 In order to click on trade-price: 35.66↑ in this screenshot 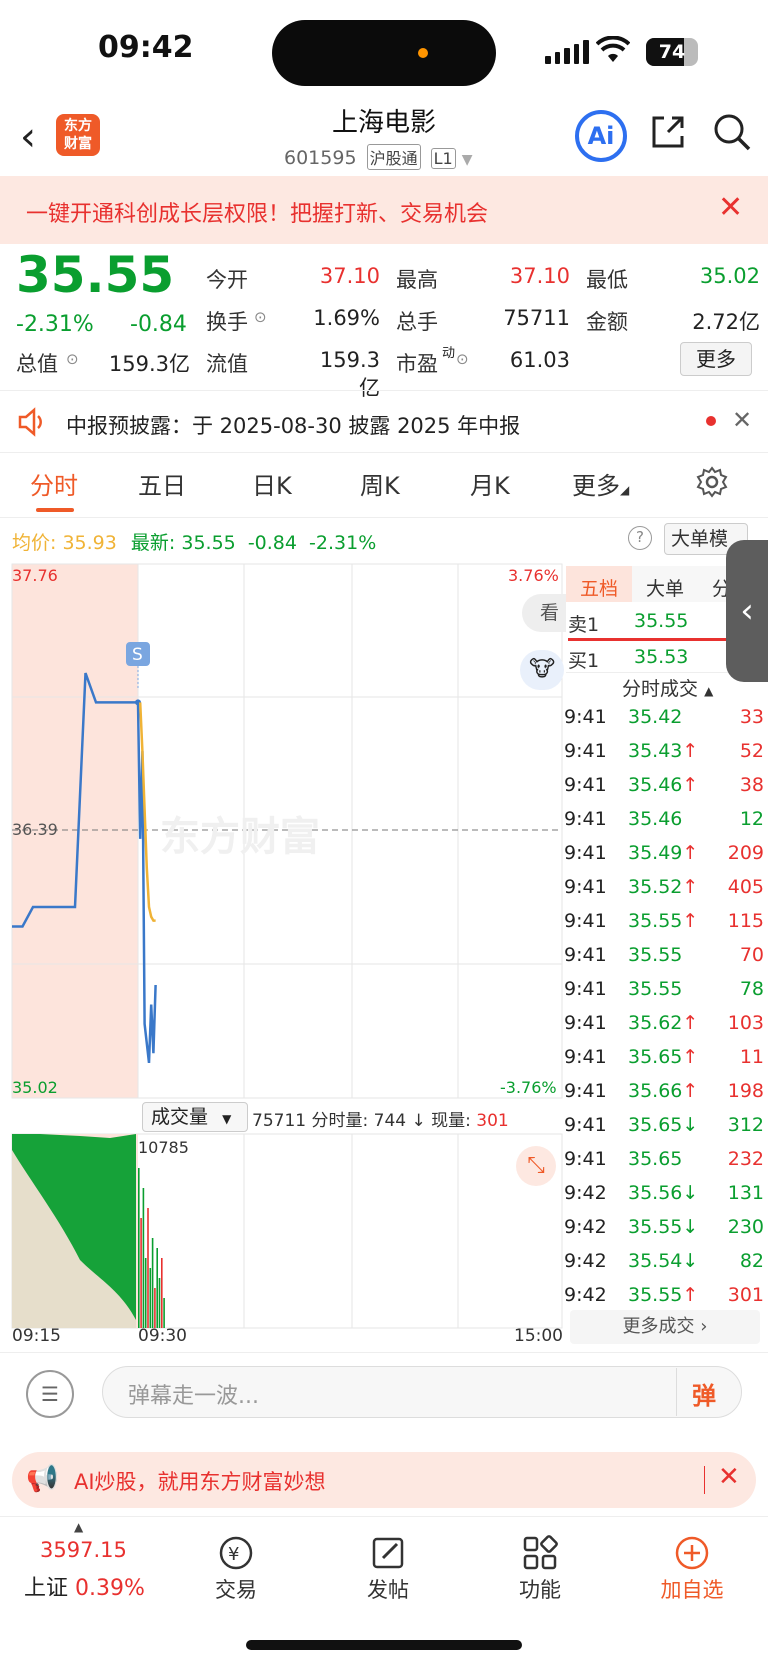, I will do `click(663, 1091)`.